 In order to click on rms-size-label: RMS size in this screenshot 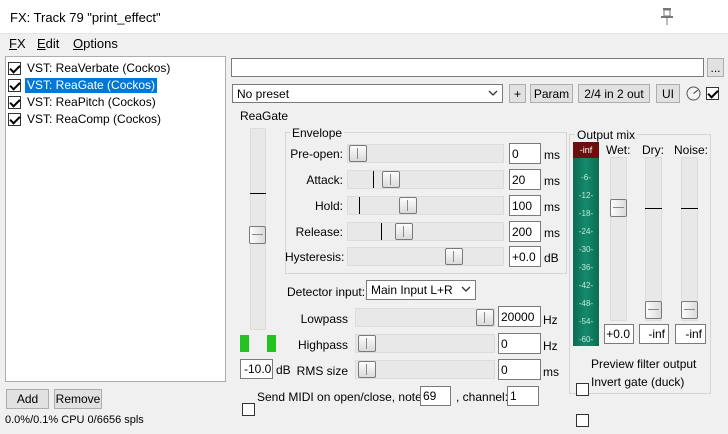, I will do `click(322, 371)`.